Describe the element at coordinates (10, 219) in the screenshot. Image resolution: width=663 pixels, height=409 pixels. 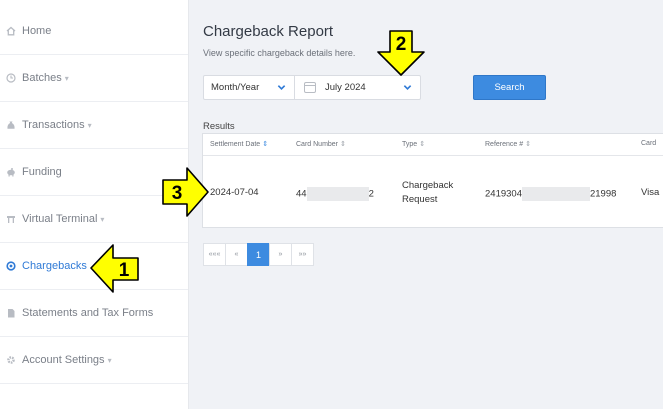
I see `terminal-icon` at that location.